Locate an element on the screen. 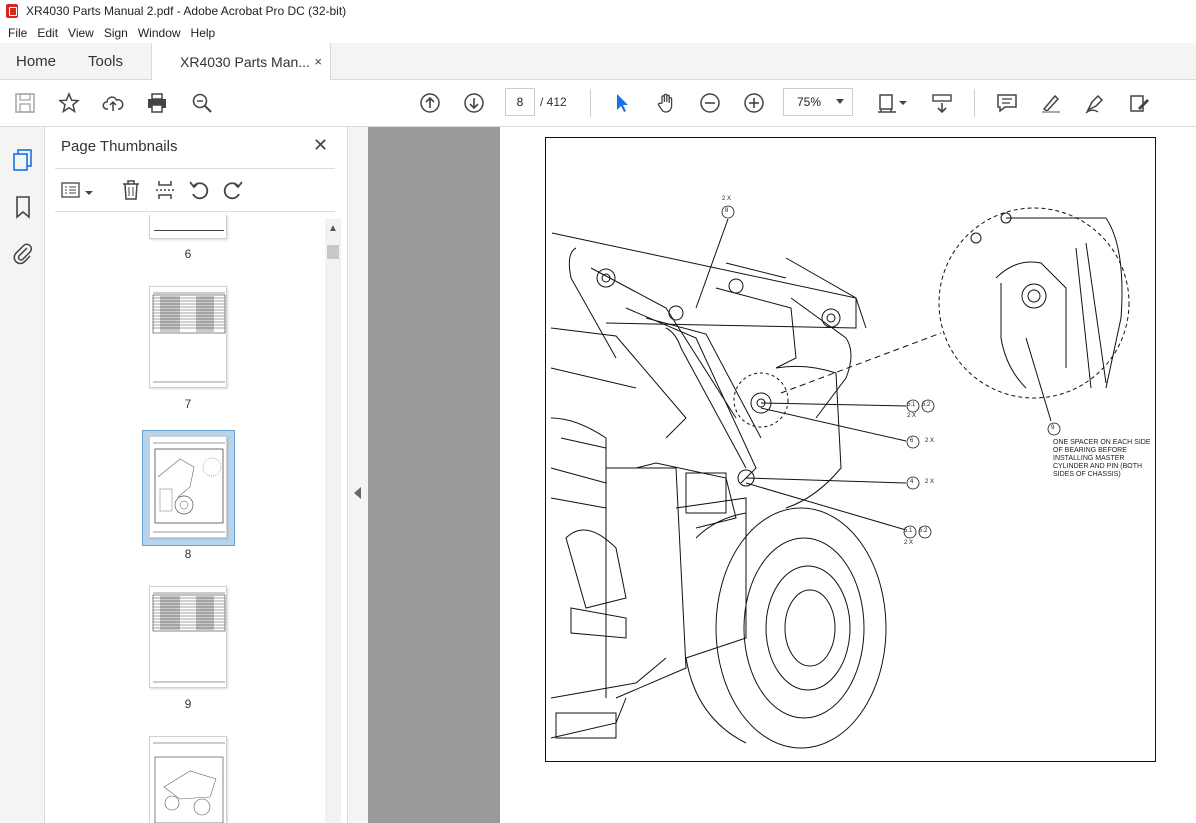 This screenshot has width=1196, height=823. rotate-left-icon is located at coordinates (199, 190).